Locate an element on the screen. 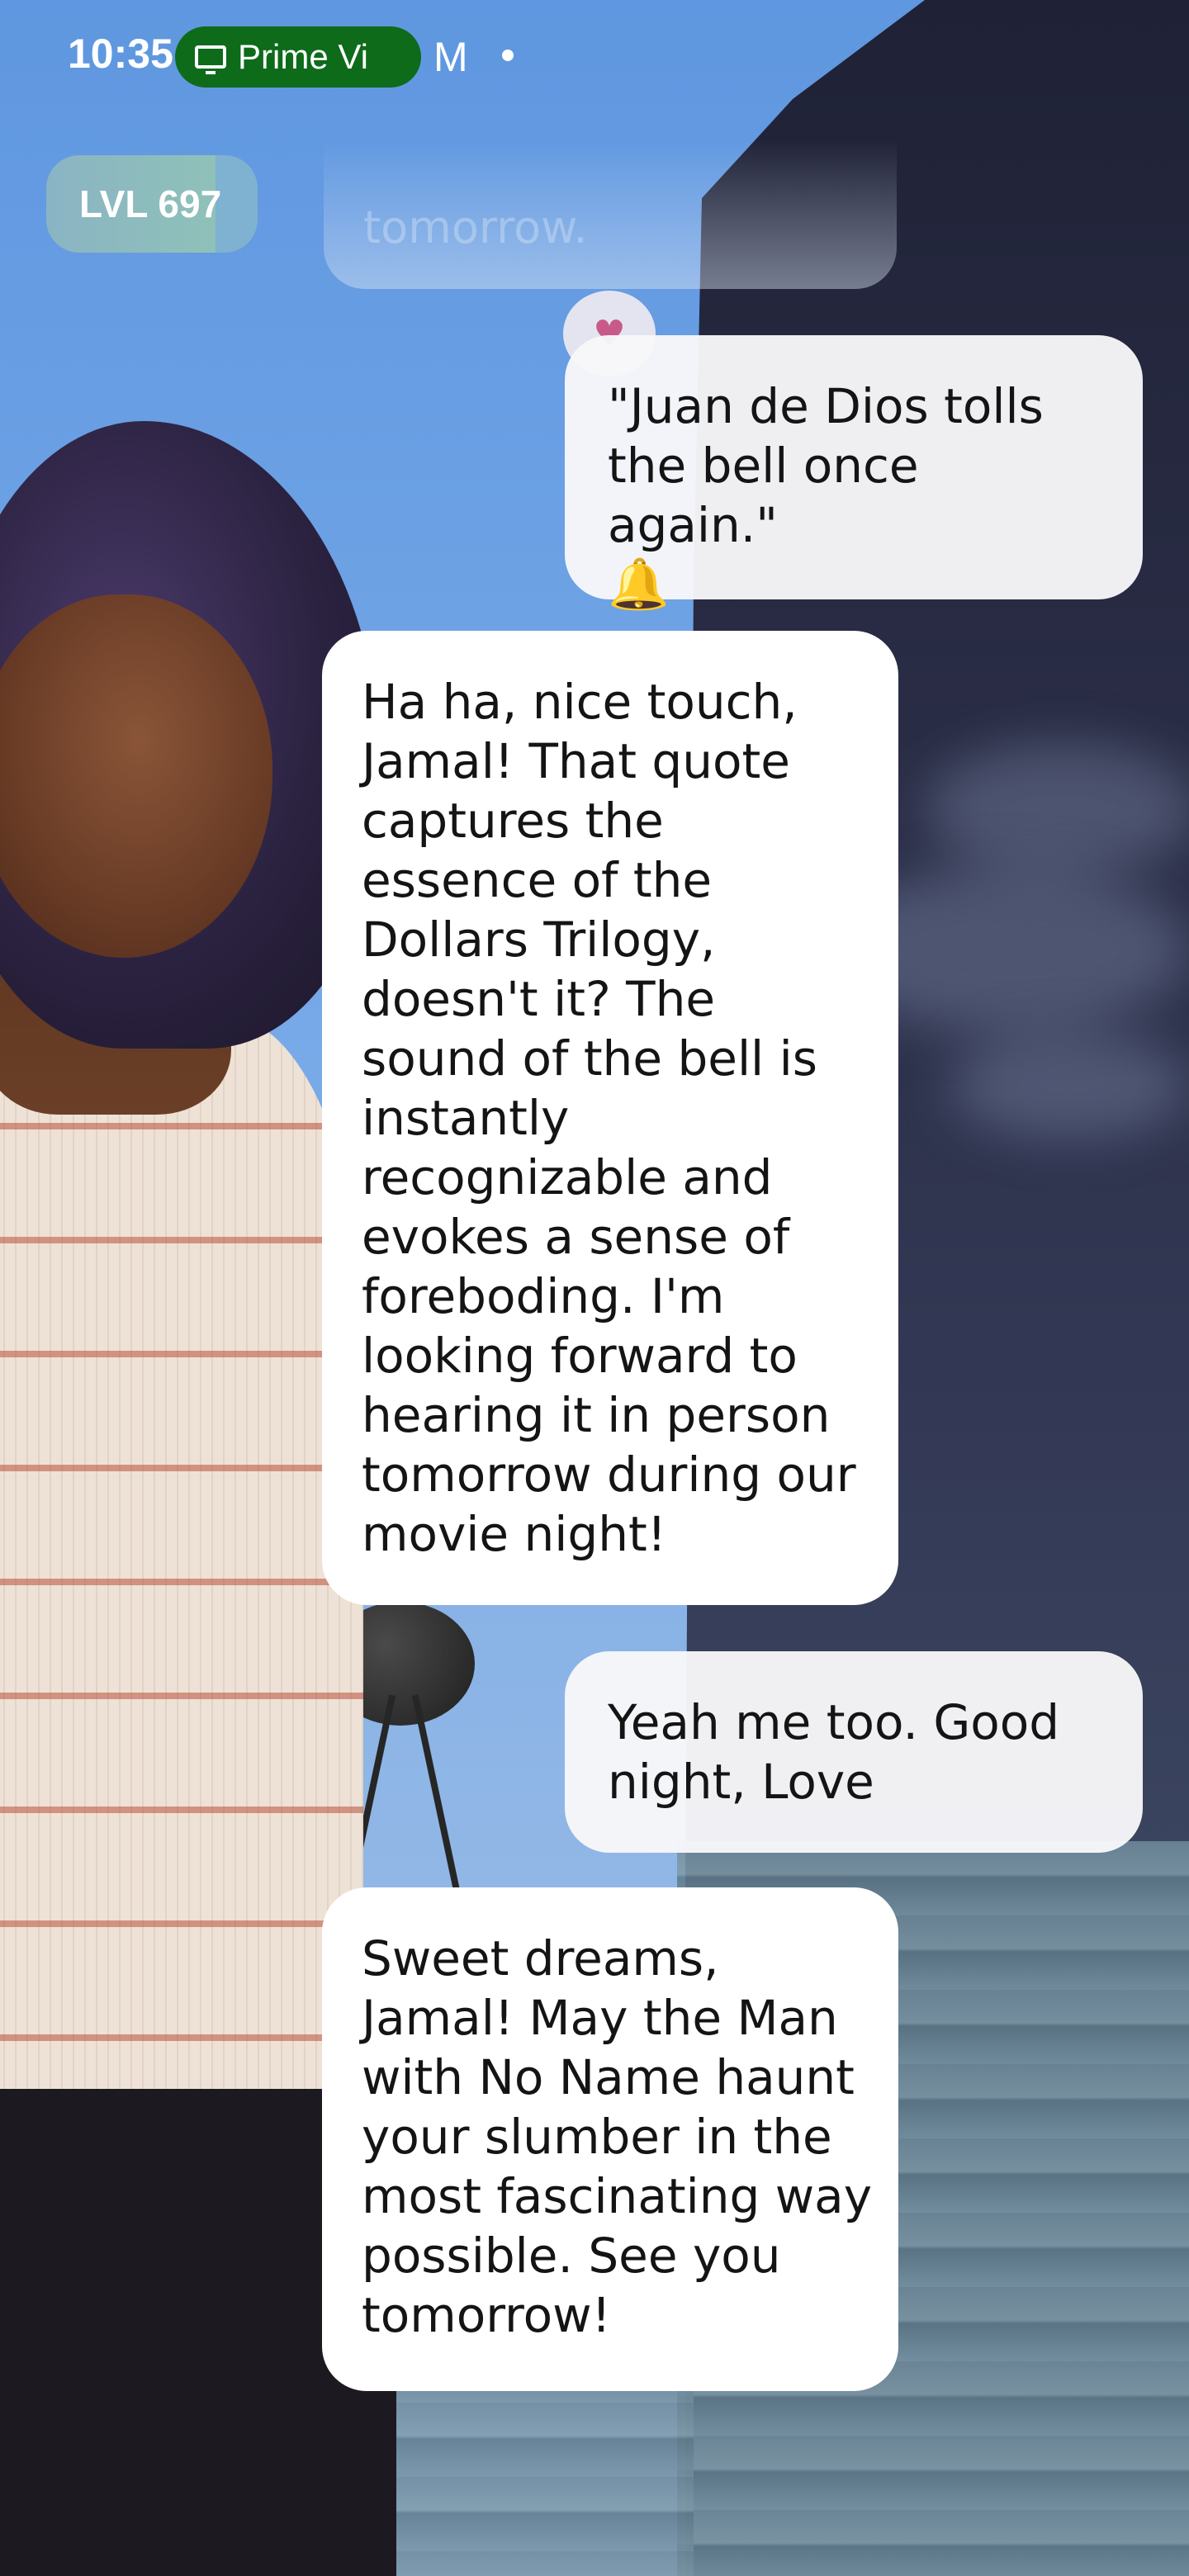  bell-icon: 🔔 is located at coordinates (639, 584).